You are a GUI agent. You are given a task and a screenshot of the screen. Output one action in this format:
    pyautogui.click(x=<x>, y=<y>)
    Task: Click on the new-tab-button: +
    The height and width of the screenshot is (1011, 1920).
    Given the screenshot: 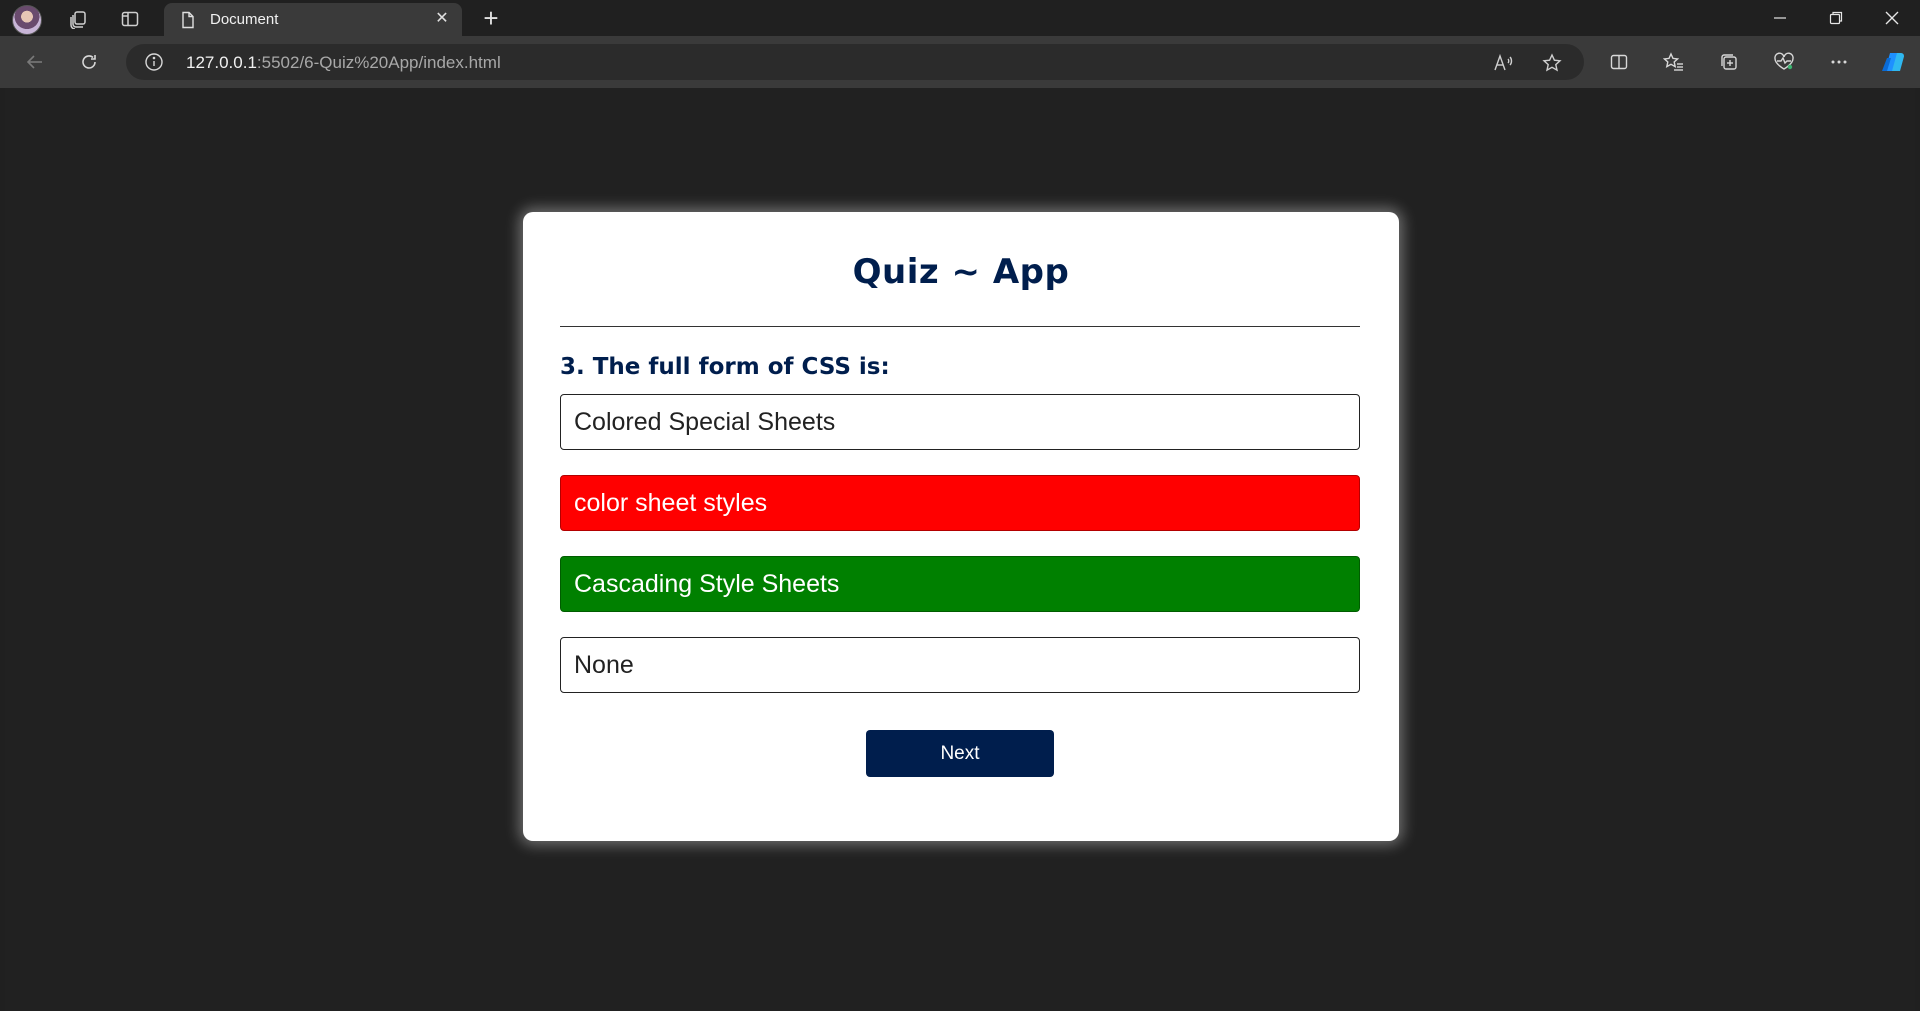 What is the action you would take?
    pyautogui.click(x=491, y=18)
    